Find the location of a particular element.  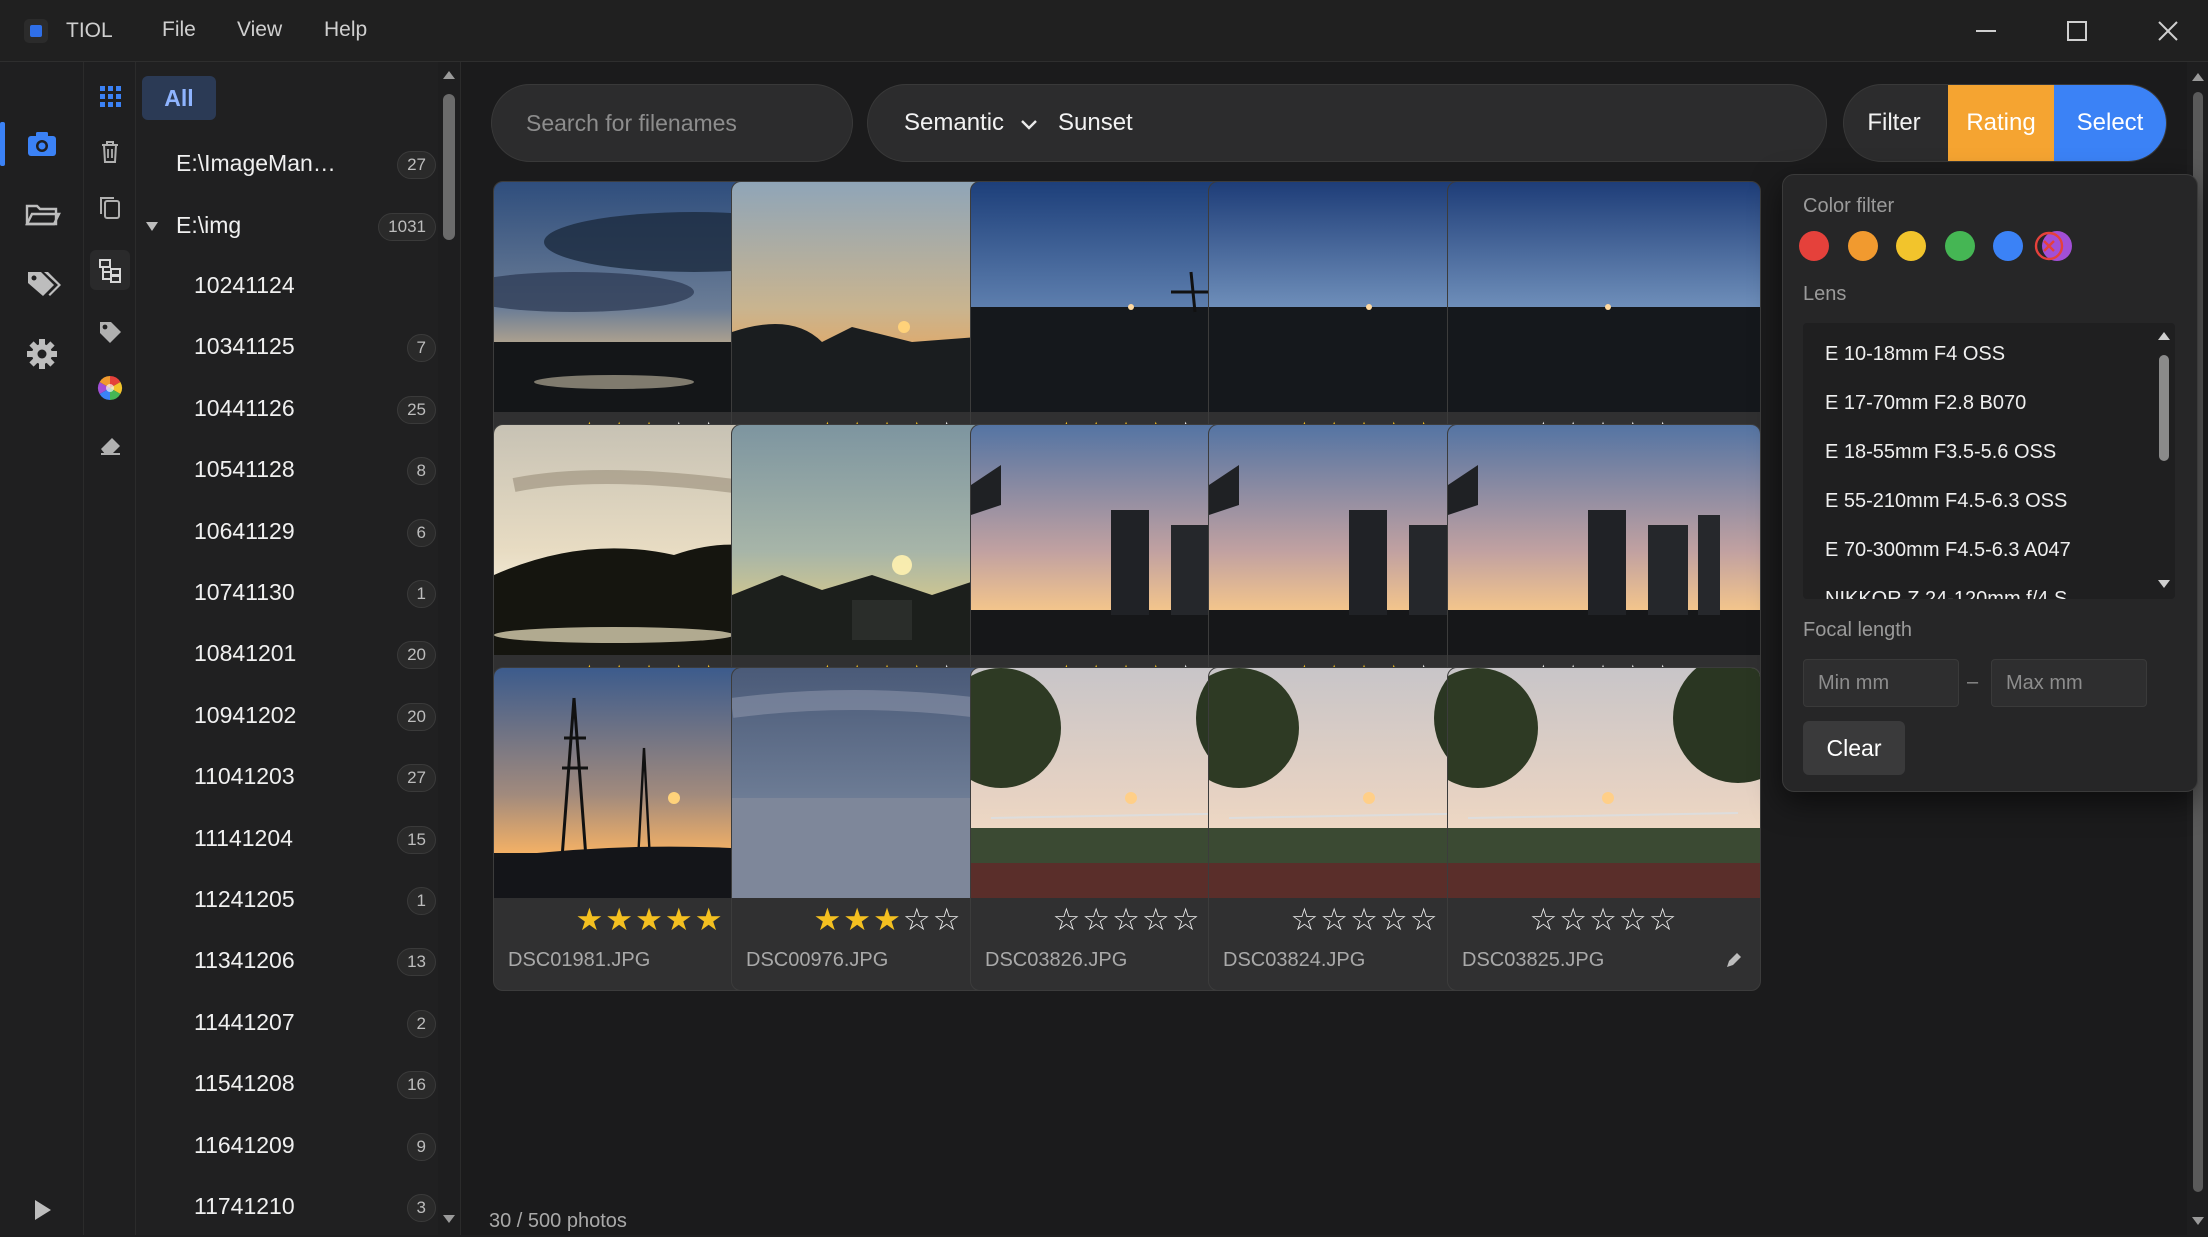

tree-root-row: E:\img 1031 is located at coordinates (286, 226).